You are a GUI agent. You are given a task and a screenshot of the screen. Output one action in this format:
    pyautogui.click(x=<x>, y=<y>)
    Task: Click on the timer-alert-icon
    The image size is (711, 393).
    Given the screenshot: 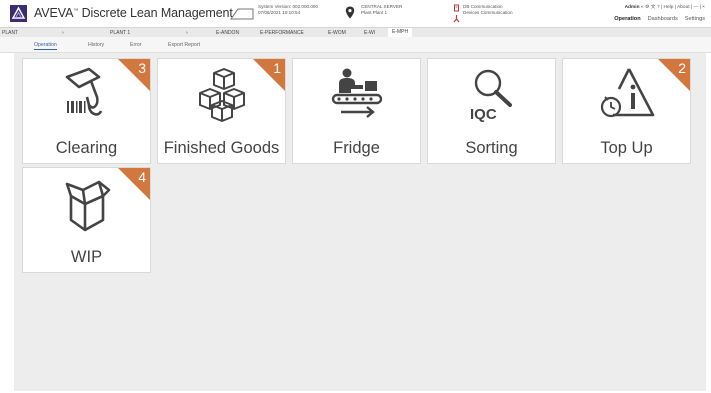 What is the action you would take?
    pyautogui.click(x=627, y=93)
    